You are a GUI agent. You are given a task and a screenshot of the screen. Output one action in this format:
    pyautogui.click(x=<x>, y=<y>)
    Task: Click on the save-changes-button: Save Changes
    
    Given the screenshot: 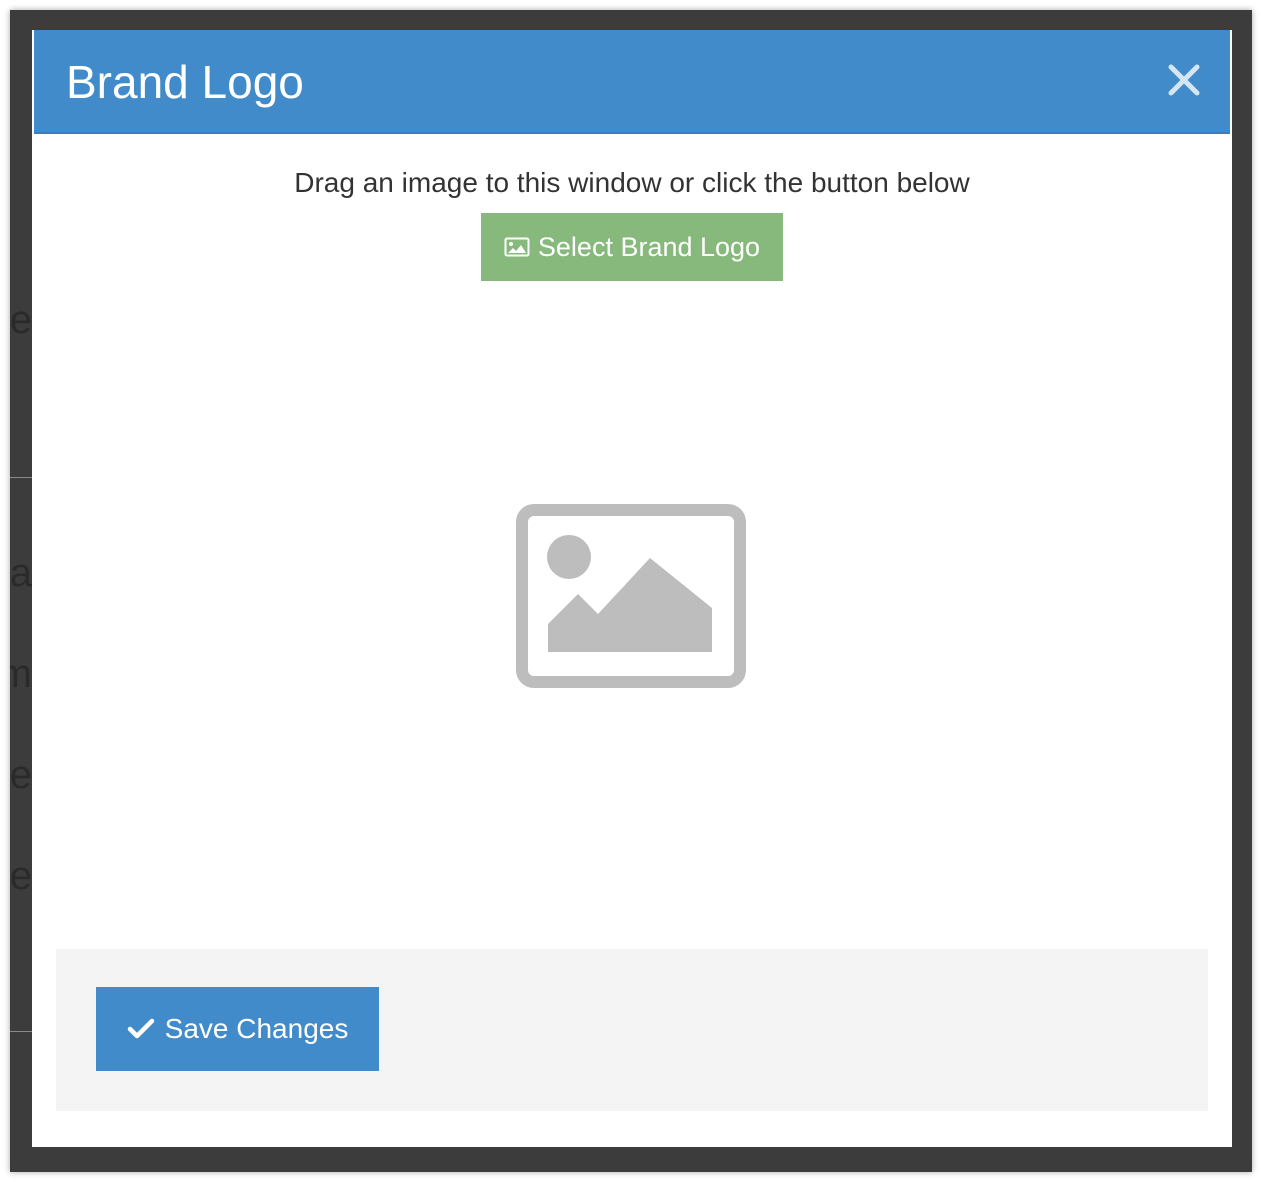 What is the action you would take?
    pyautogui.click(x=237, y=1029)
    